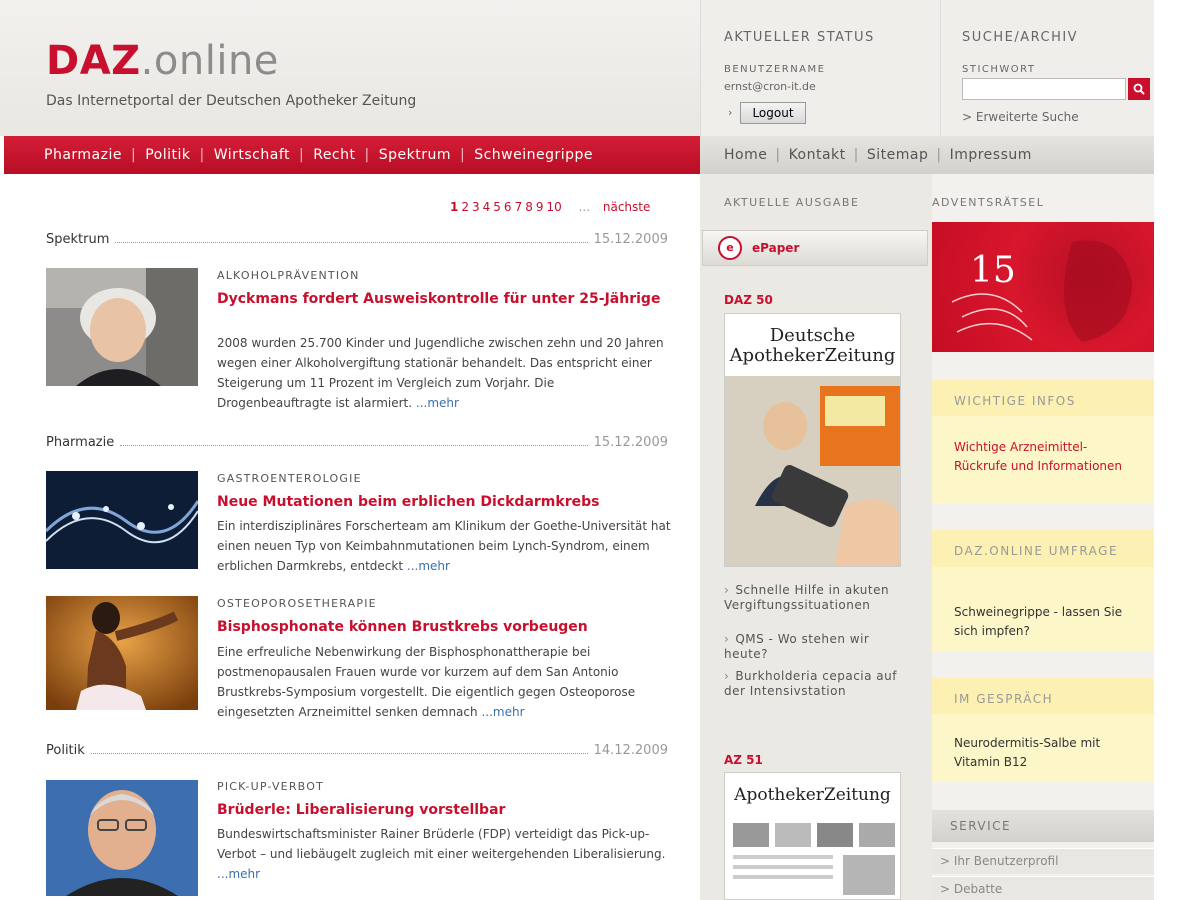 The width and height of the screenshot is (1182, 900). I want to click on cover-masthead-line2: ApothekerZeitung, so click(812, 355).